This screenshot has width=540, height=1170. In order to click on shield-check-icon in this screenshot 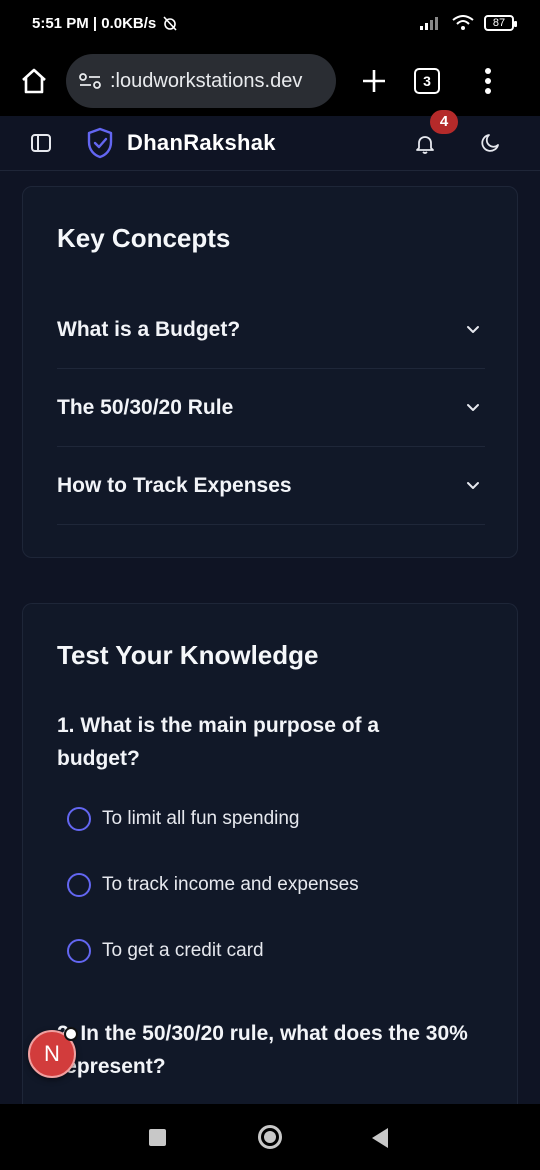, I will do `click(100, 143)`.